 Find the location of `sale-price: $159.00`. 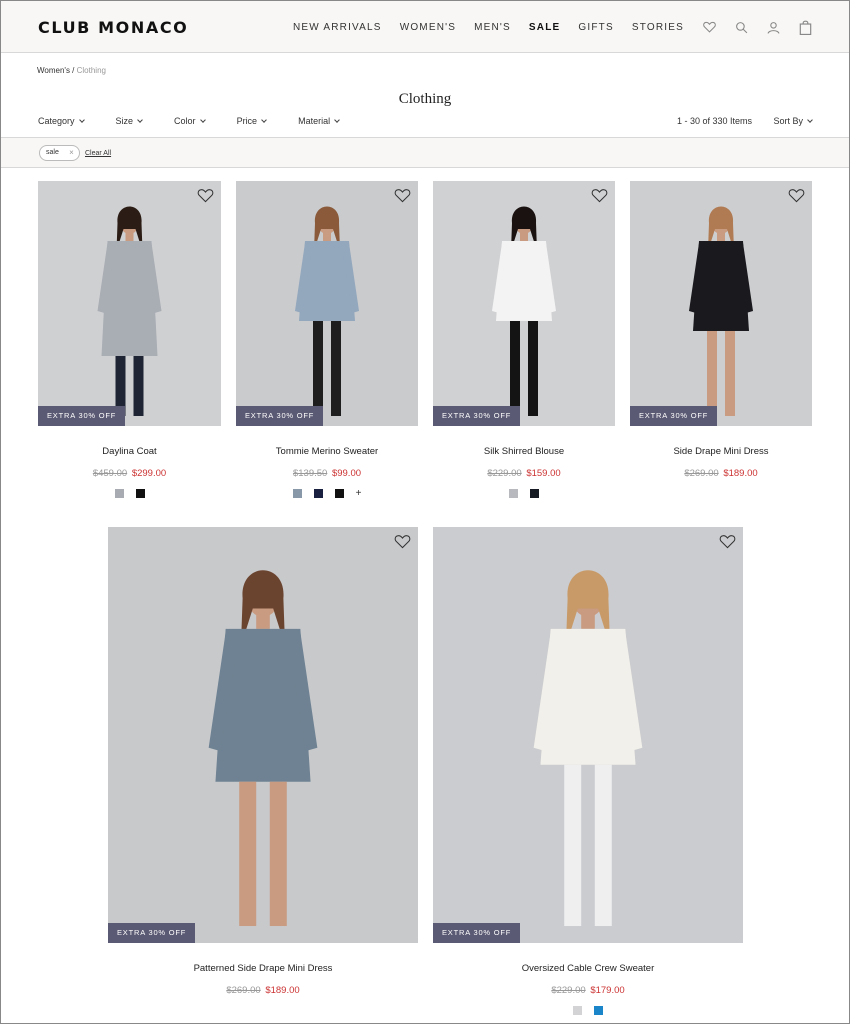

sale-price: $159.00 is located at coordinates (543, 473).